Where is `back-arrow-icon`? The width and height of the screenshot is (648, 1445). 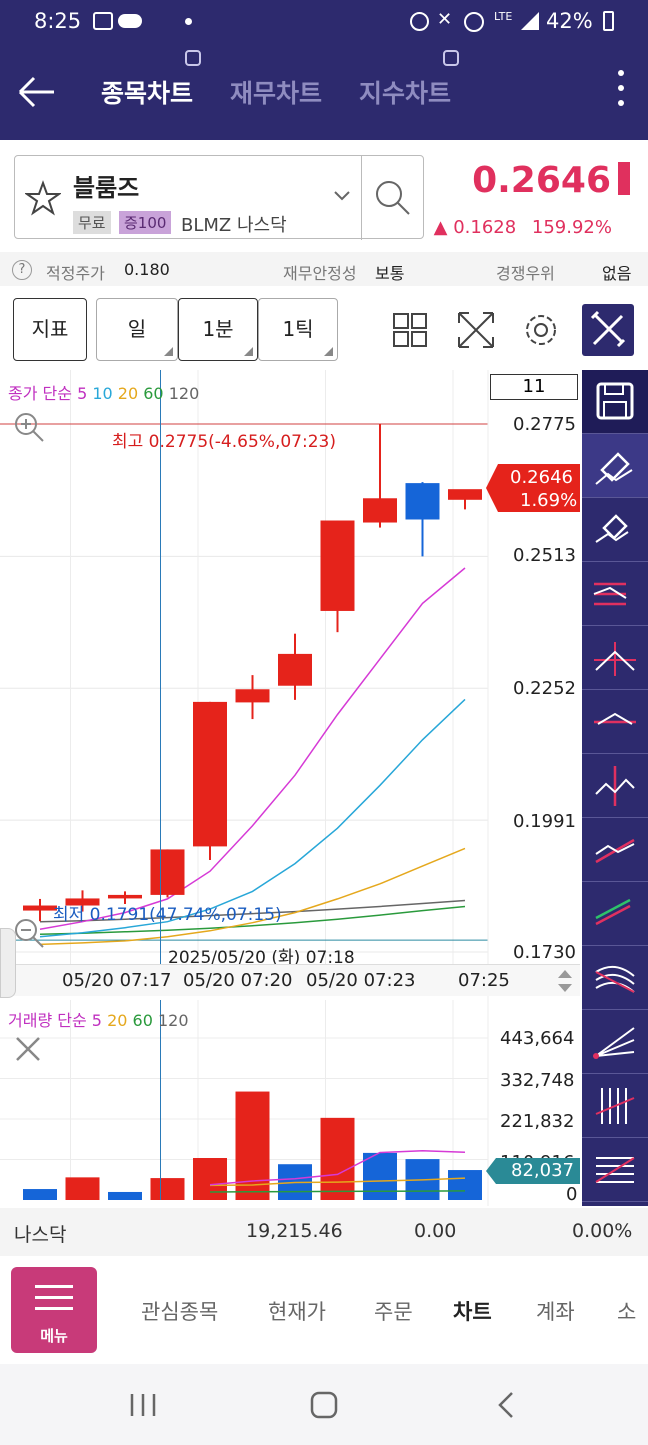 back-arrow-icon is located at coordinates (36, 92).